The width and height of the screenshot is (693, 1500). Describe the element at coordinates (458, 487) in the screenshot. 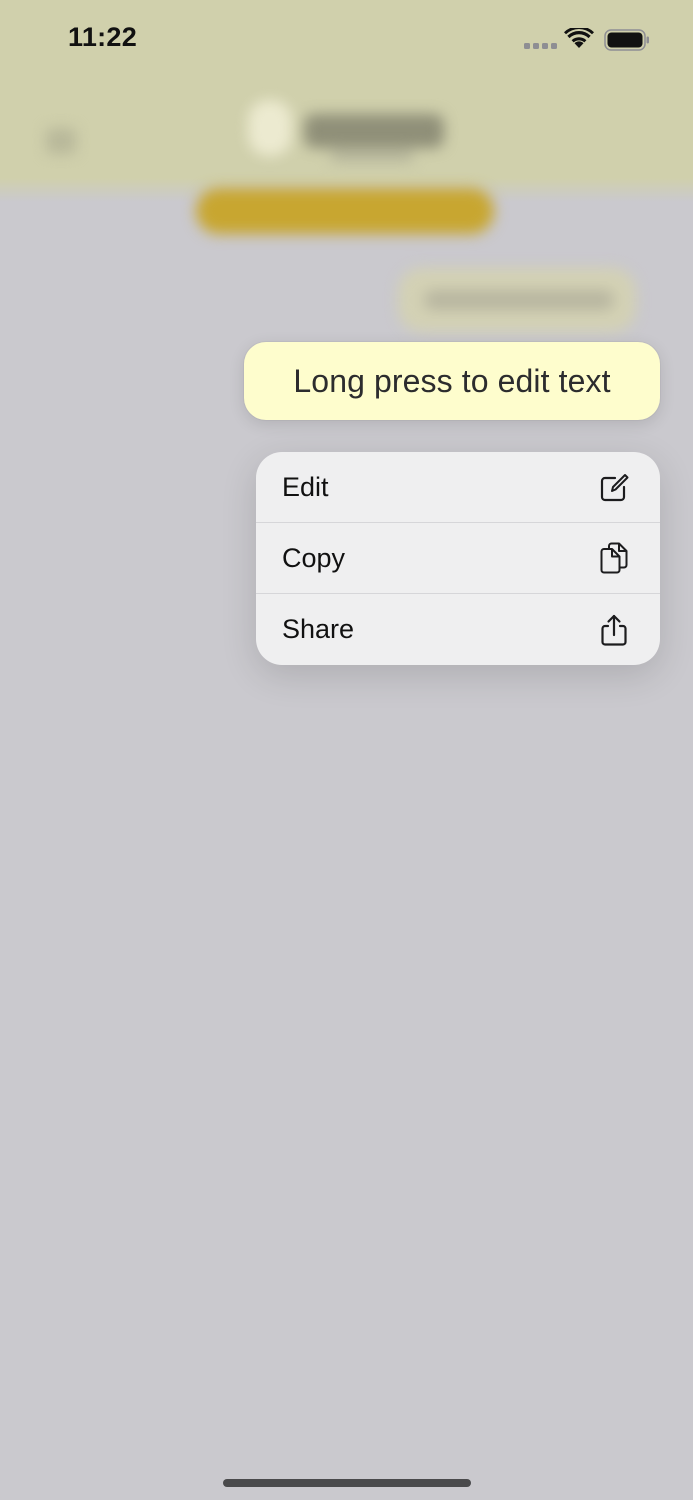

I see `menu-item-edit: Edit` at that location.